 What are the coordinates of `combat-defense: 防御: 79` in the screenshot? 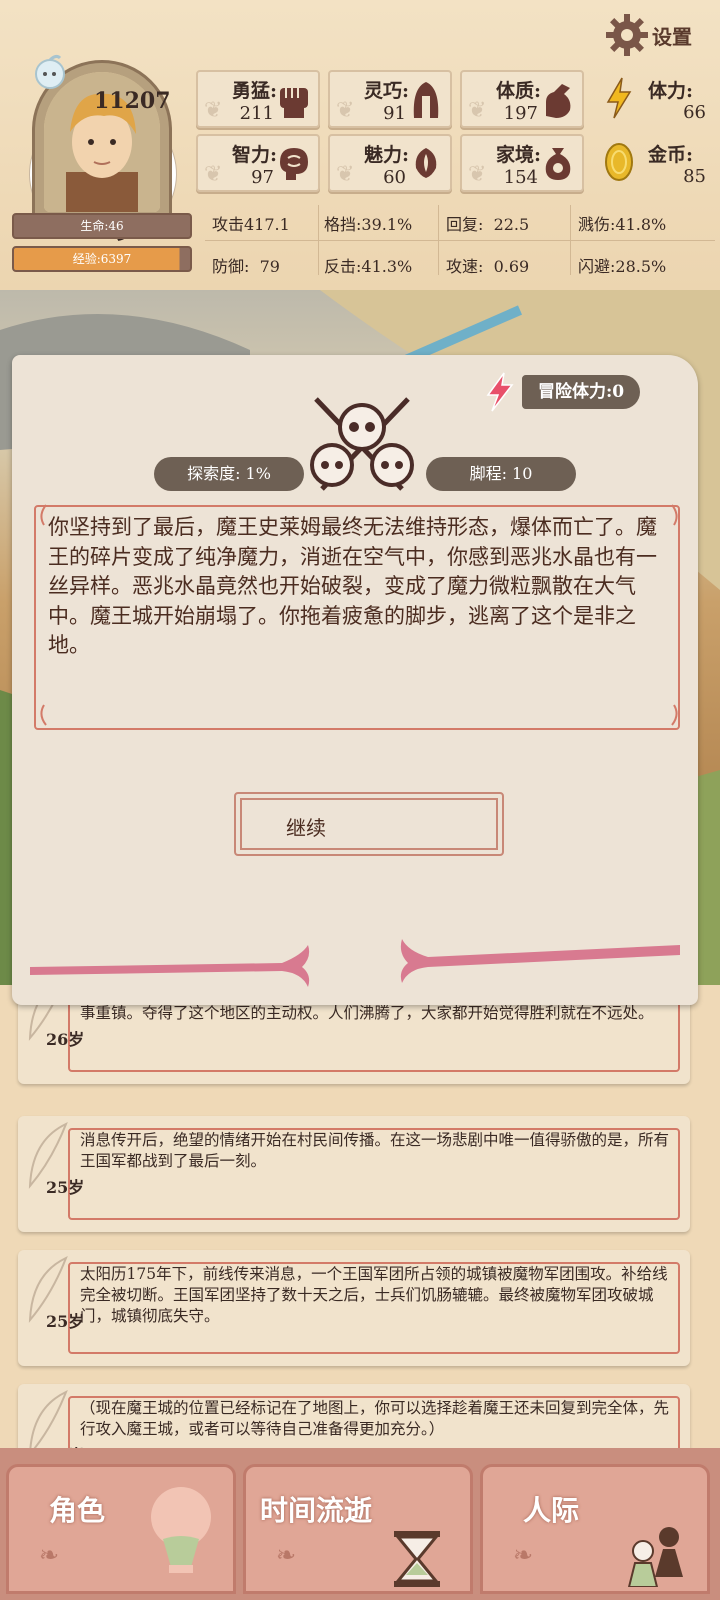 It's located at (246, 266).